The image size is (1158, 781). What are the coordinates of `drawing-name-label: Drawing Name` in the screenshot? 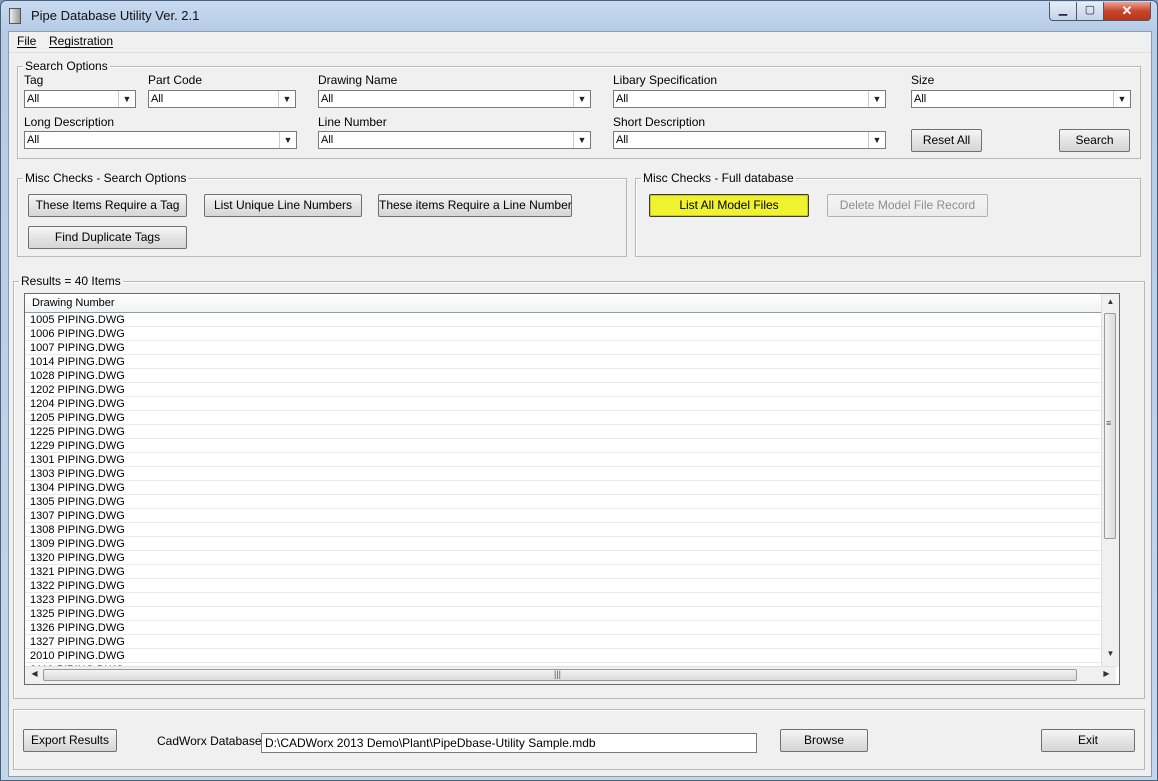 It's located at (358, 80).